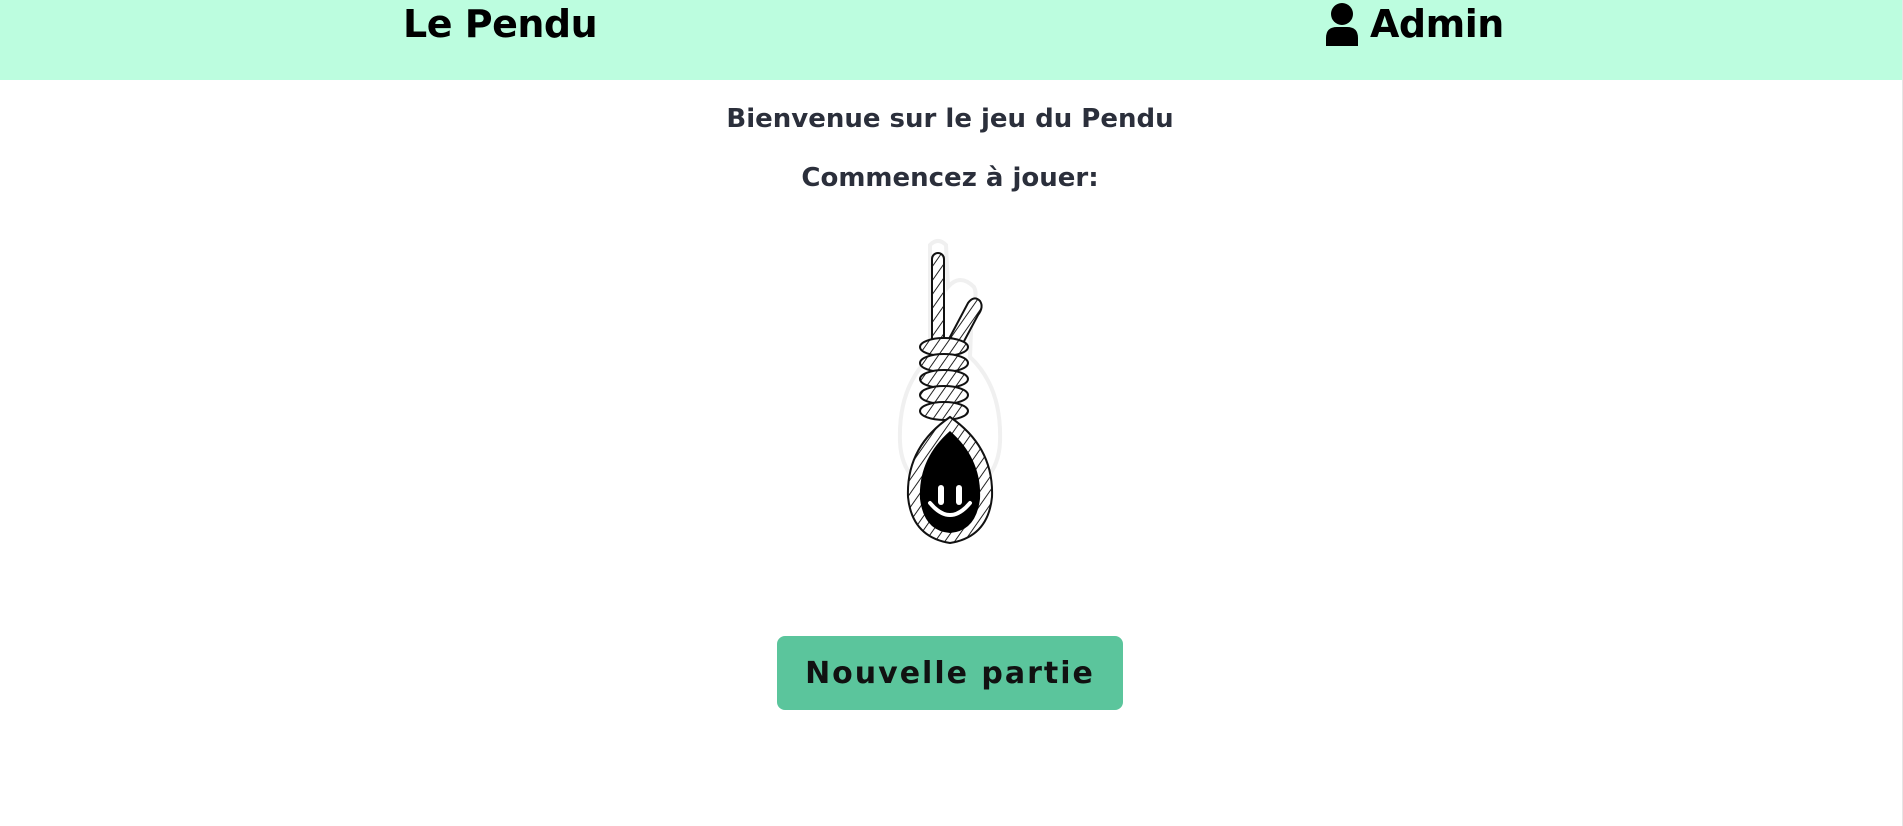 The height and width of the screenshot is (826, 1903). Describe the element at coordinates (950, 673) in the screenshot. I see `new-game-button: Nouvelle partie` at that location.